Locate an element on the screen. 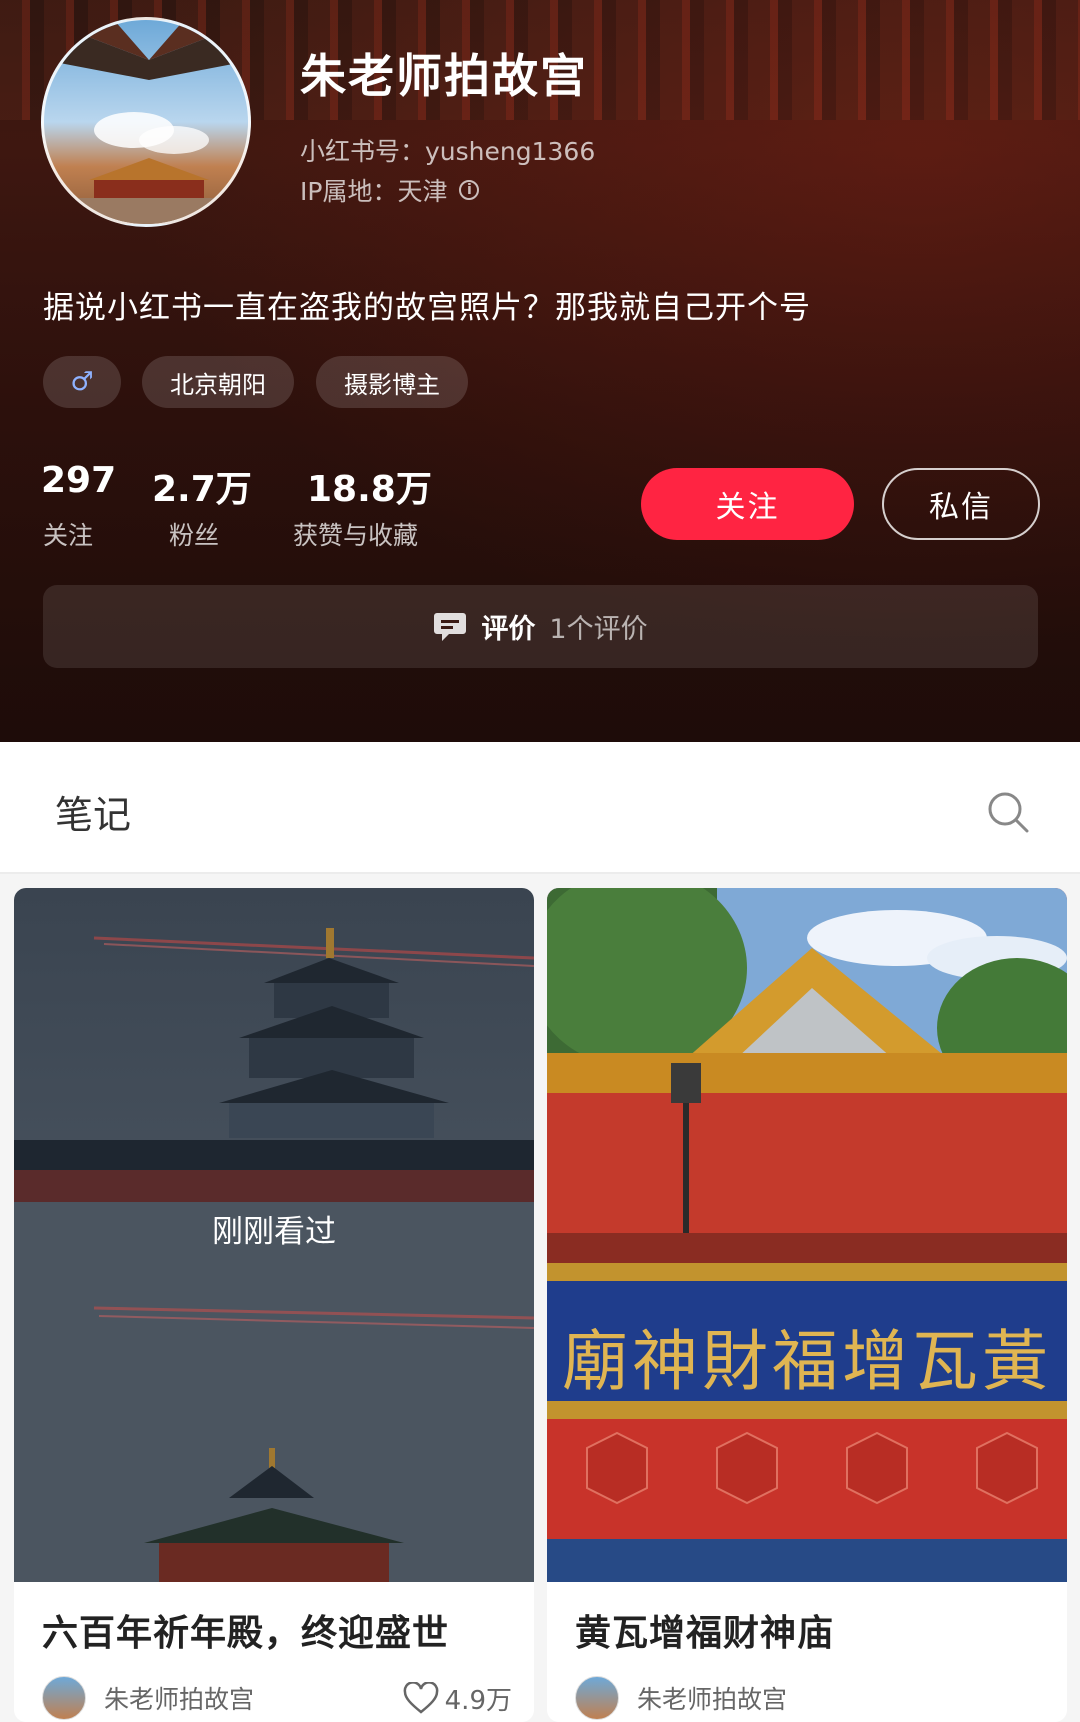  recently-viewed-label: 刚刚看过 is located at coordinates (274, 1232).